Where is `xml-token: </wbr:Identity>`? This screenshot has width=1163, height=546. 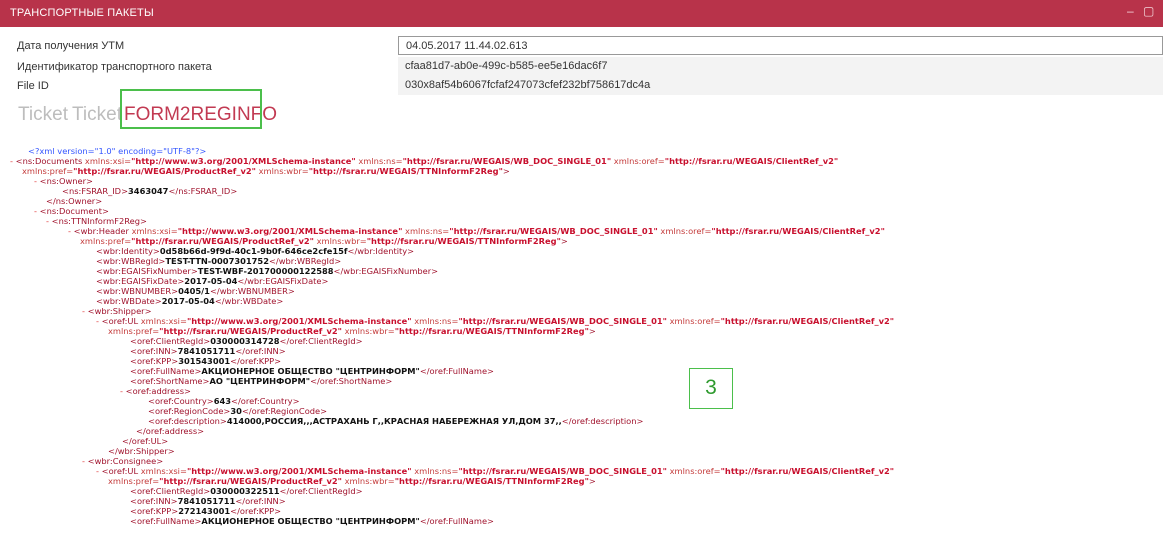
xml-token: </wbr:Identity> is located at coordinates (381, 251).